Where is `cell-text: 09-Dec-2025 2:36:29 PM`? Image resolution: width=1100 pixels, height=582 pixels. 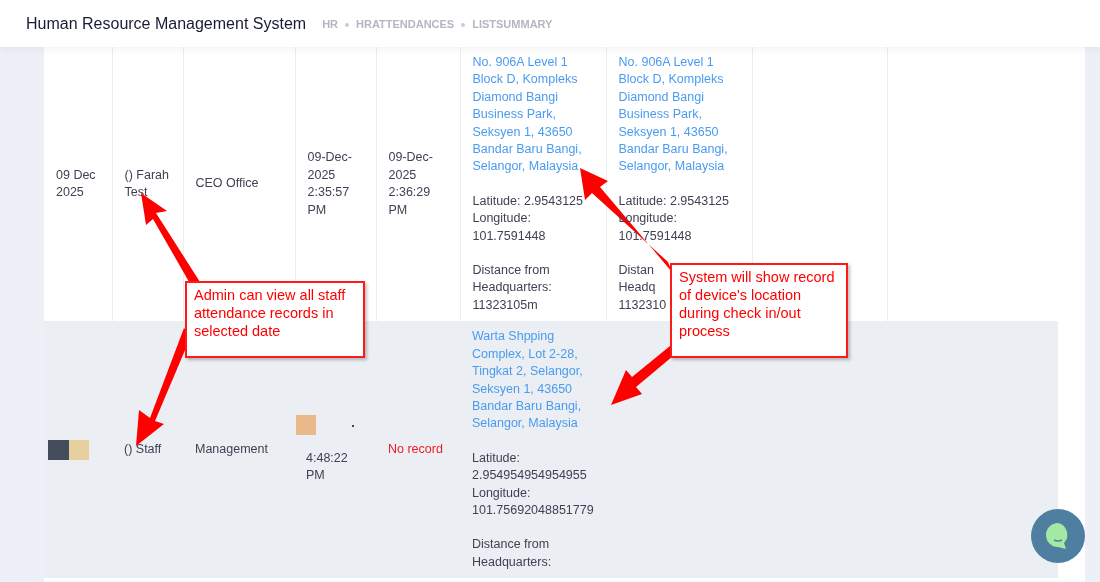 cell-text: 09-Dec-2025 2:36:29 PM is located at coordinates (410, 183).